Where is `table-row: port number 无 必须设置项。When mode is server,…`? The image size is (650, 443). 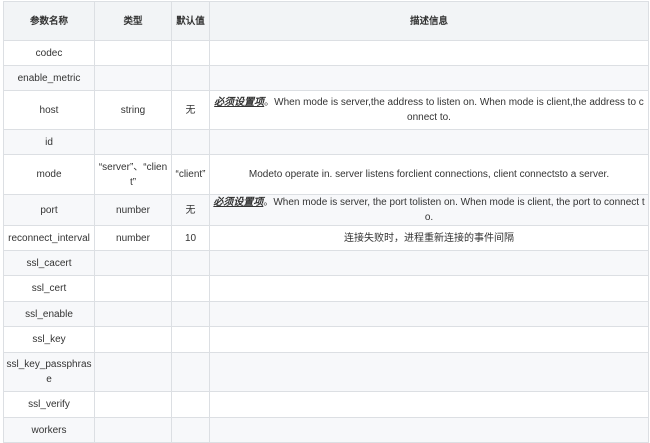
table-row: port number 无 必须设置项。When mode is server,… is located at coordinates (326, 210).